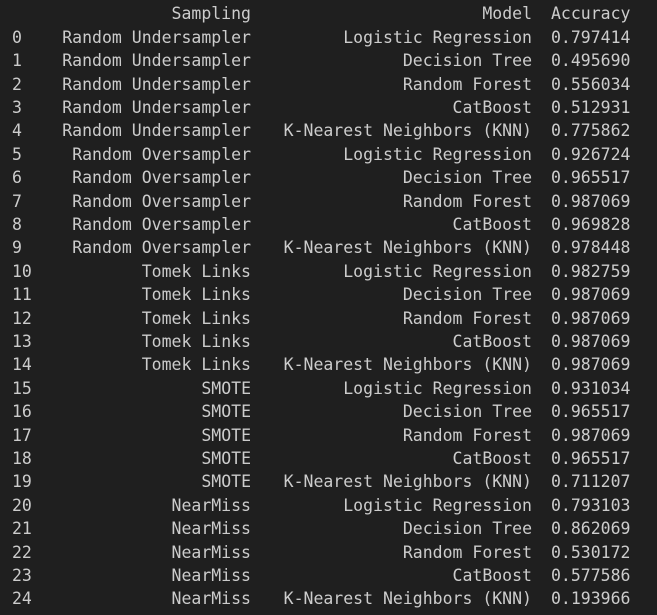  I want to click on model-column-header: Model, so click(507, 13).